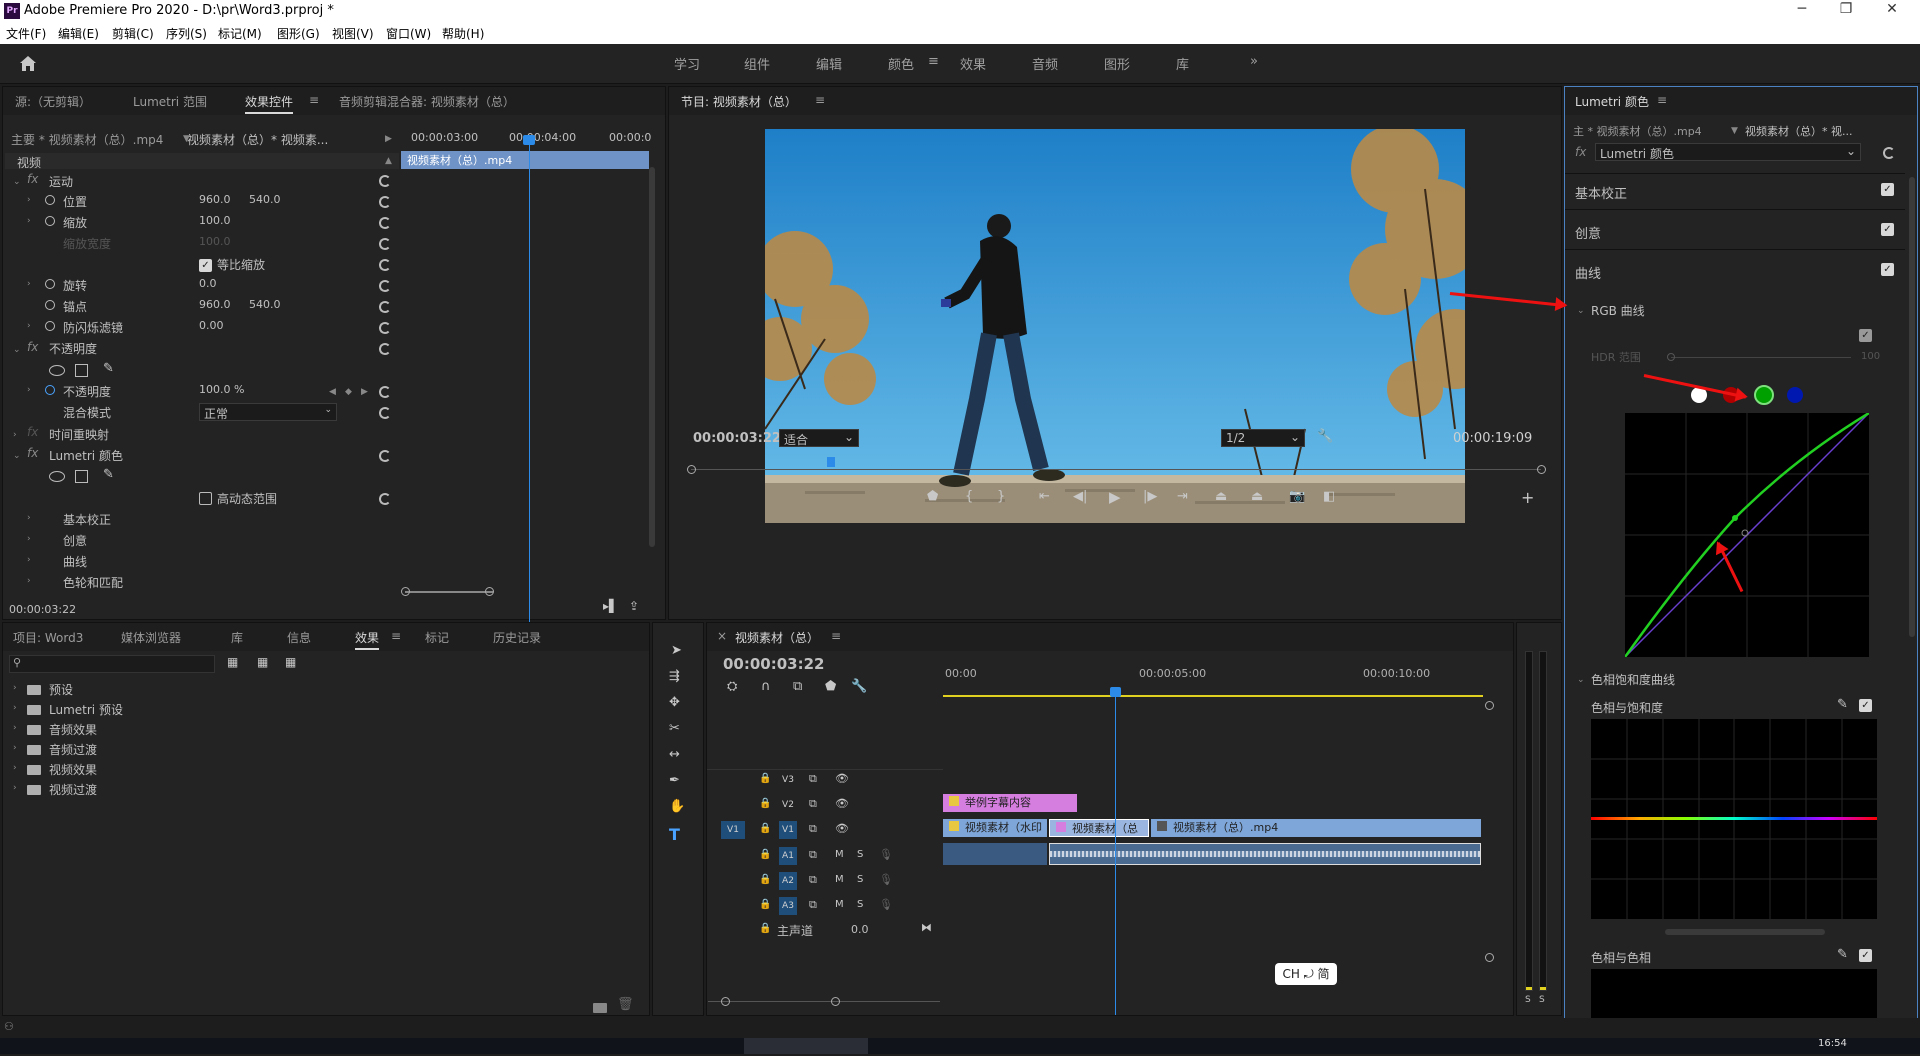 The height and width of the screenshot is (1056, 1920). Describe the element at coordinates (1662, 100) in the screenshot. I see `lumetri-menu-icon: ≡` at that location.